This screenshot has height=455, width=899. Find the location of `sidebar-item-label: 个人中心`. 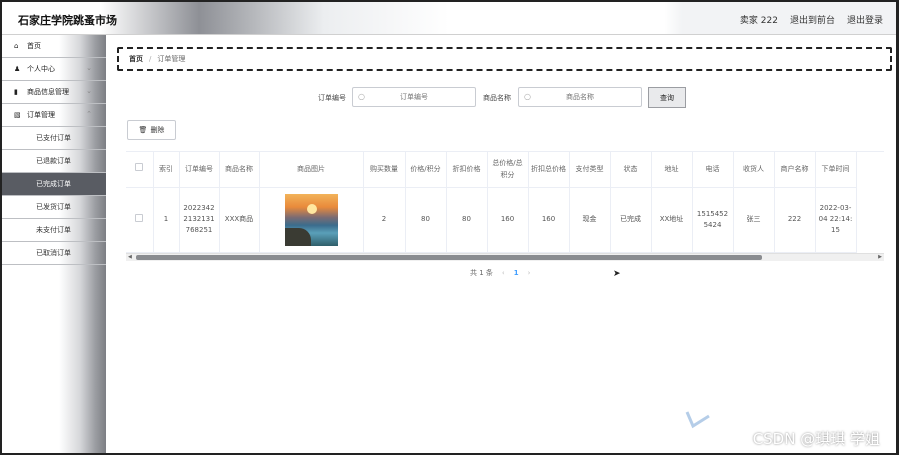

sidebar-item-label: 个人中心 is located at coordinates (41, 69).